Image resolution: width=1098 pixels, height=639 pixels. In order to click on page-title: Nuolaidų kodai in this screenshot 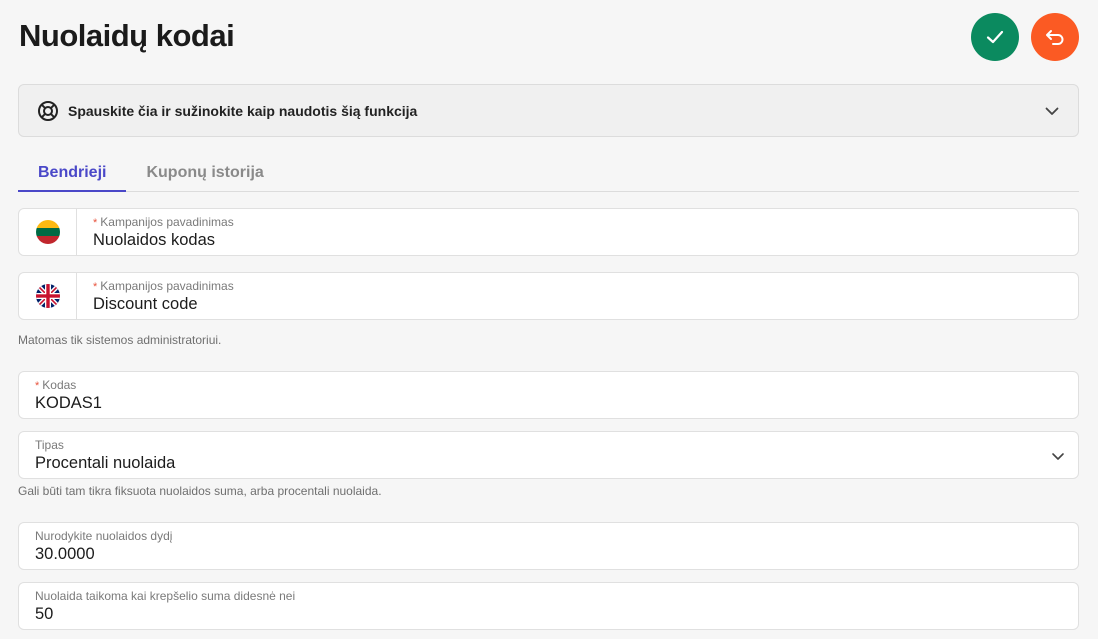, I will do `click(127, 35)`.